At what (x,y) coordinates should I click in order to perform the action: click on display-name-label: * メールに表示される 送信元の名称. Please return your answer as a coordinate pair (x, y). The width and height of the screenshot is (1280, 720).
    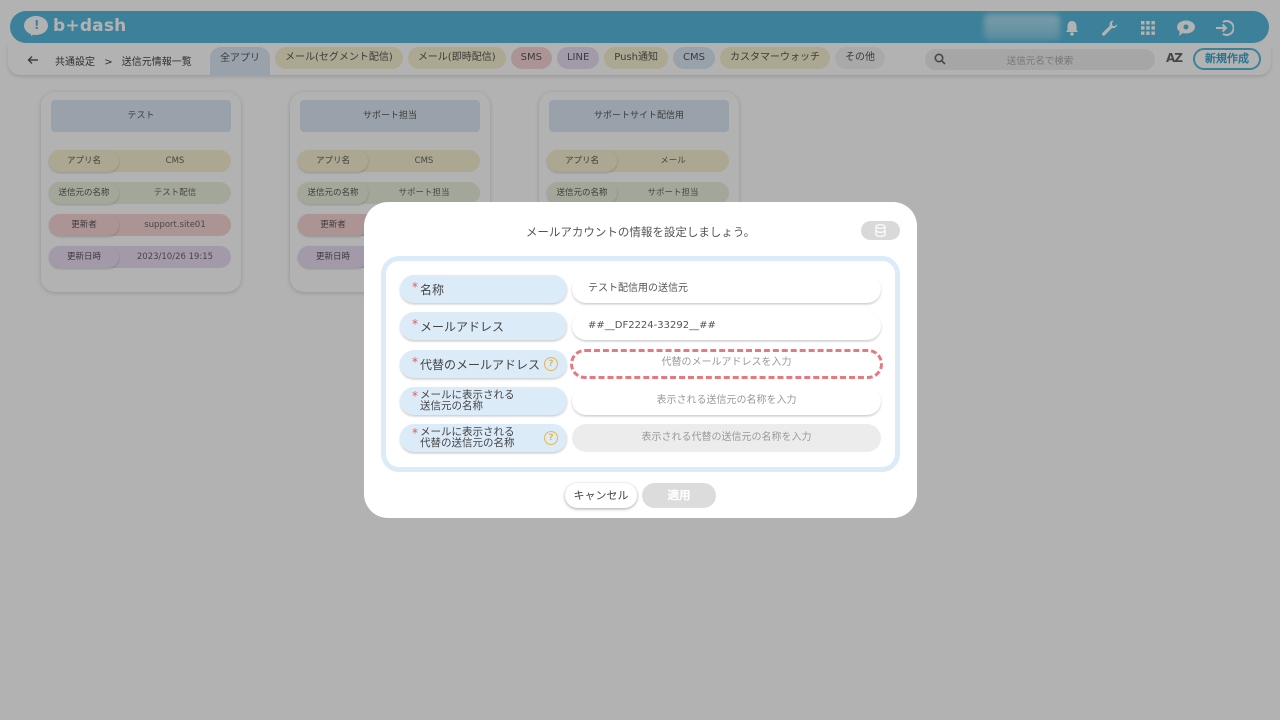
    Looking at the image, I should click on (483, 401).